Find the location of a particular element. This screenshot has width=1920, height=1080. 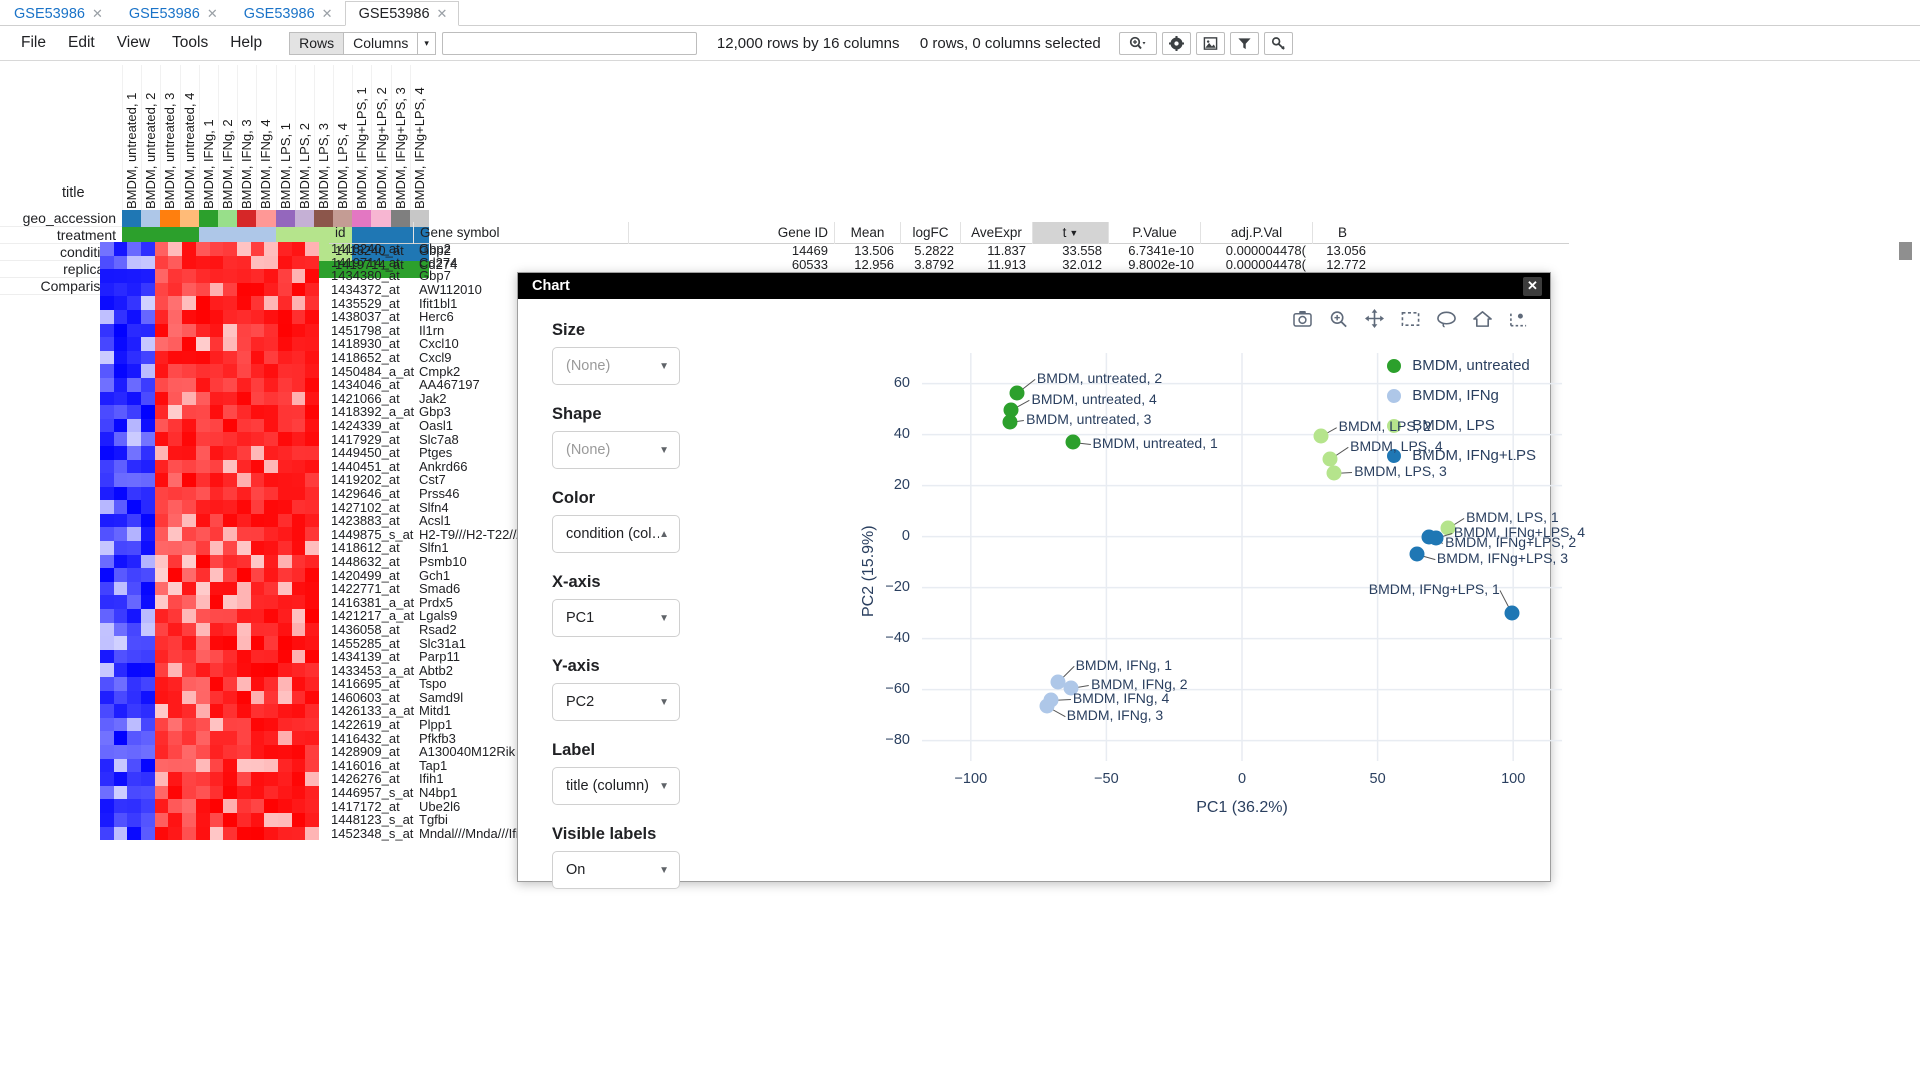

sample-column-header: BMDM, IFNg, 3 is located at coordinates (246, 137).